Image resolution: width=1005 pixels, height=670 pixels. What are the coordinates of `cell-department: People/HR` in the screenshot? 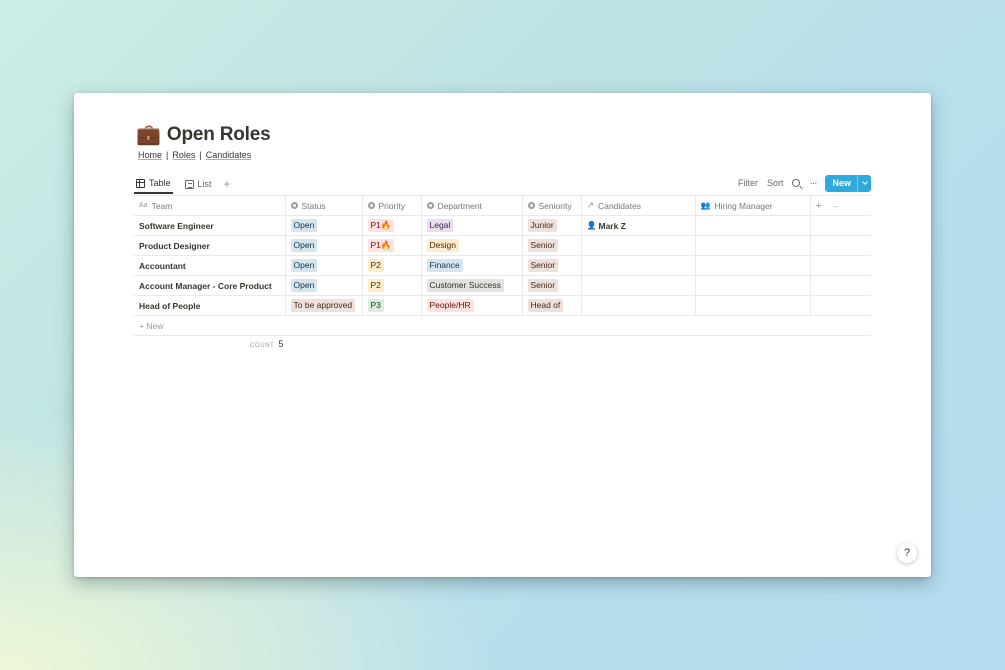 It's located at (472, 305).